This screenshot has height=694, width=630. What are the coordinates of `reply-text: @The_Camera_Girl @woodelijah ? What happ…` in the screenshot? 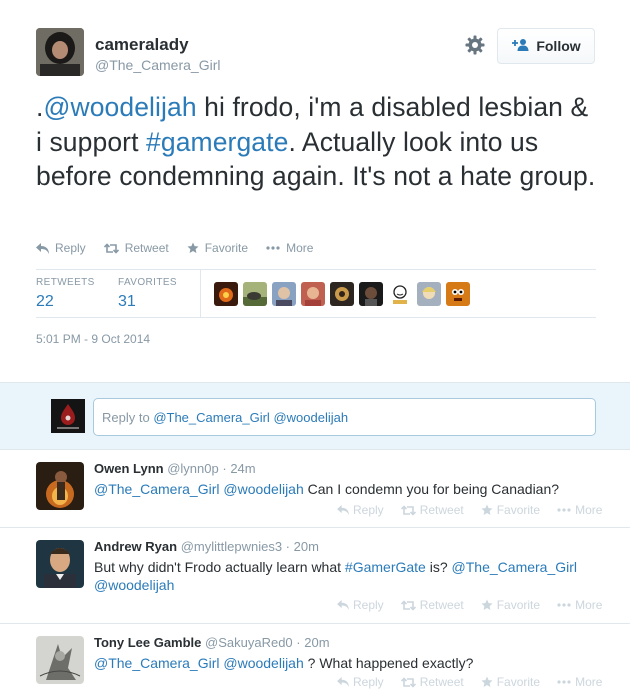 It's located at (344, 663).